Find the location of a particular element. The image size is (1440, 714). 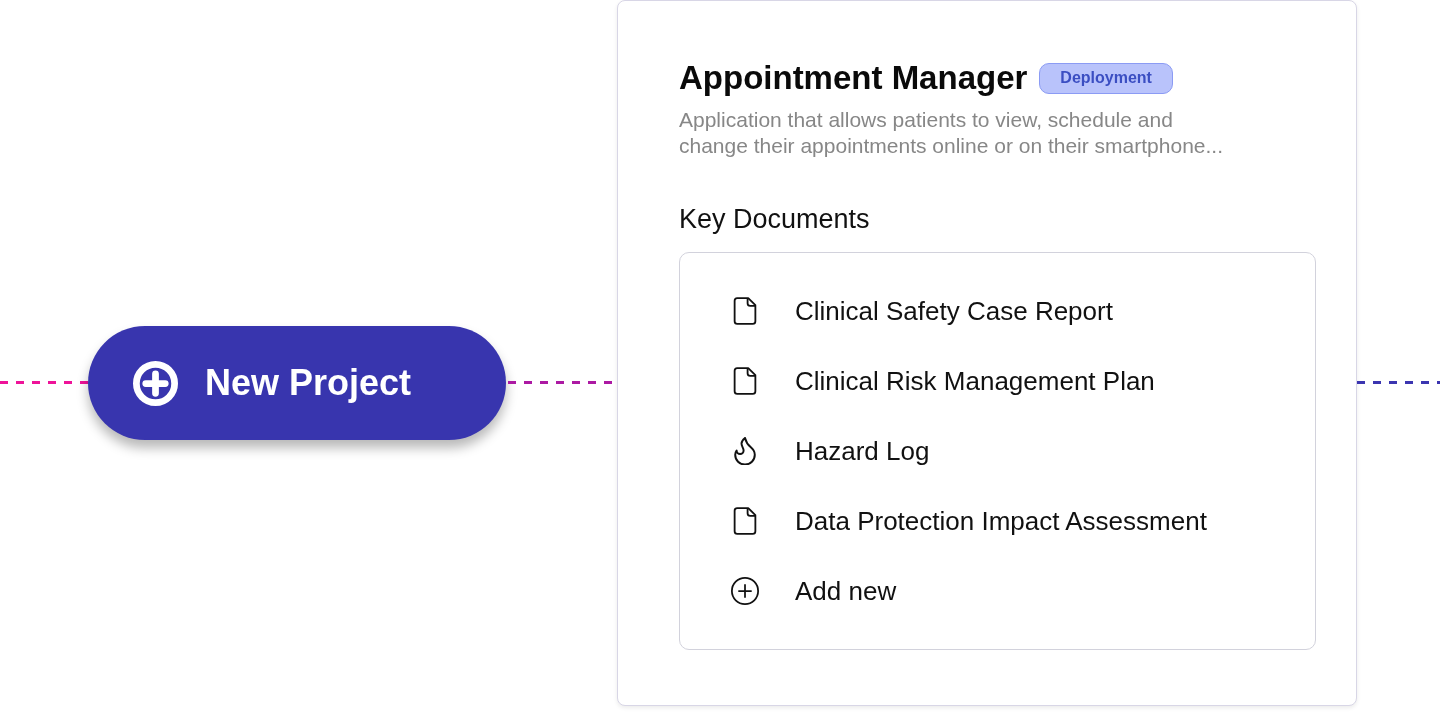

project-title: Appointment Manager is located at coordinates (853, 78).